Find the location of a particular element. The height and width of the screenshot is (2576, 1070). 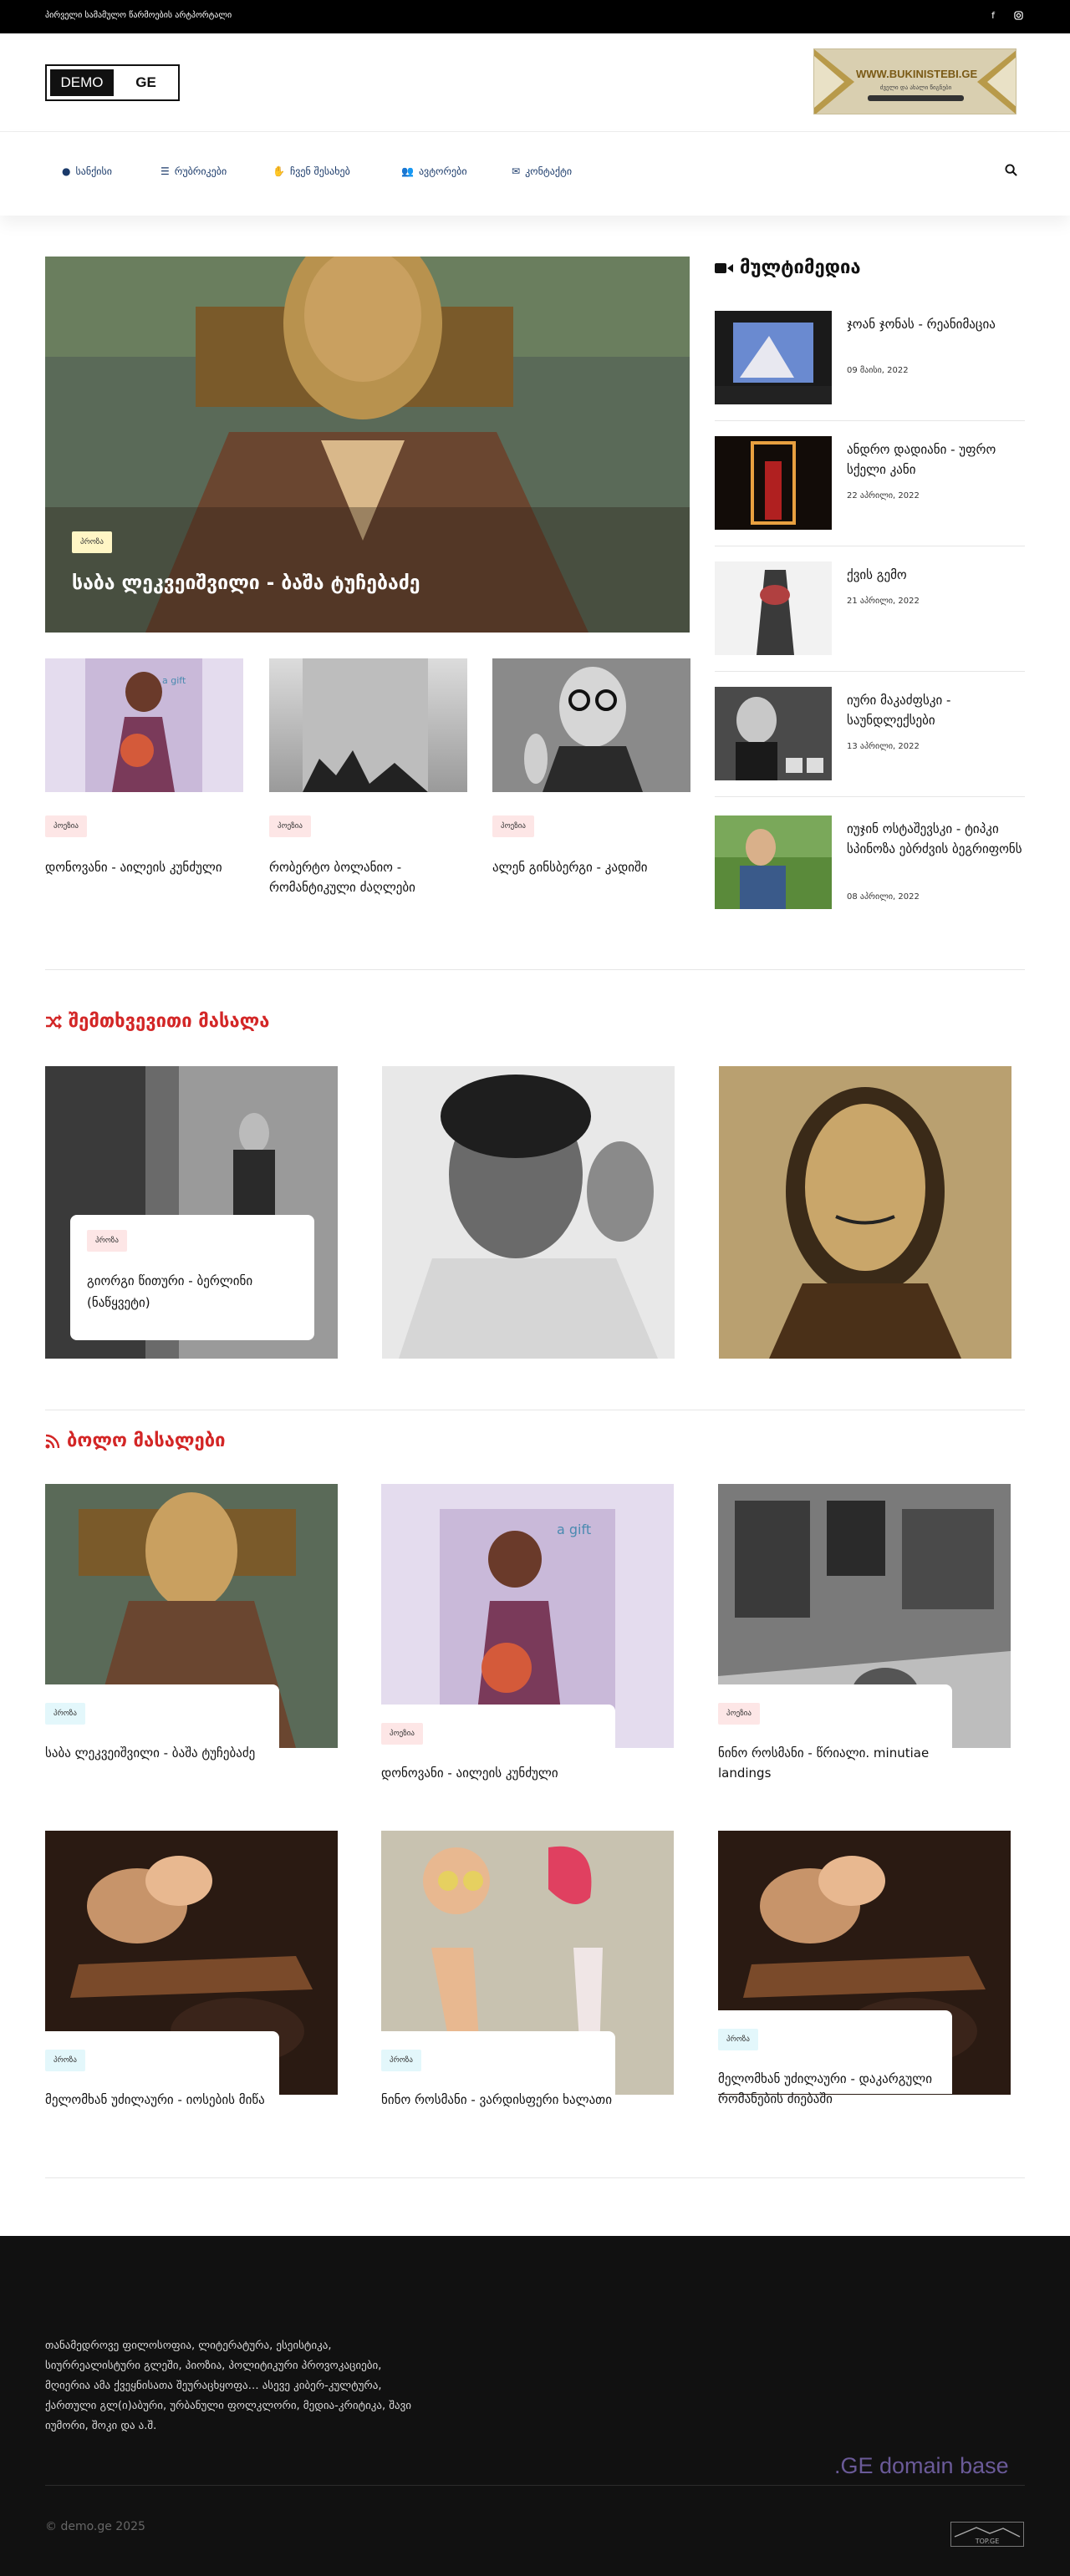

multimedia-item: ჯოან ჯონას - რეანიმაცია 09 მაისი, 2022 is located at coordinates (870, 357).